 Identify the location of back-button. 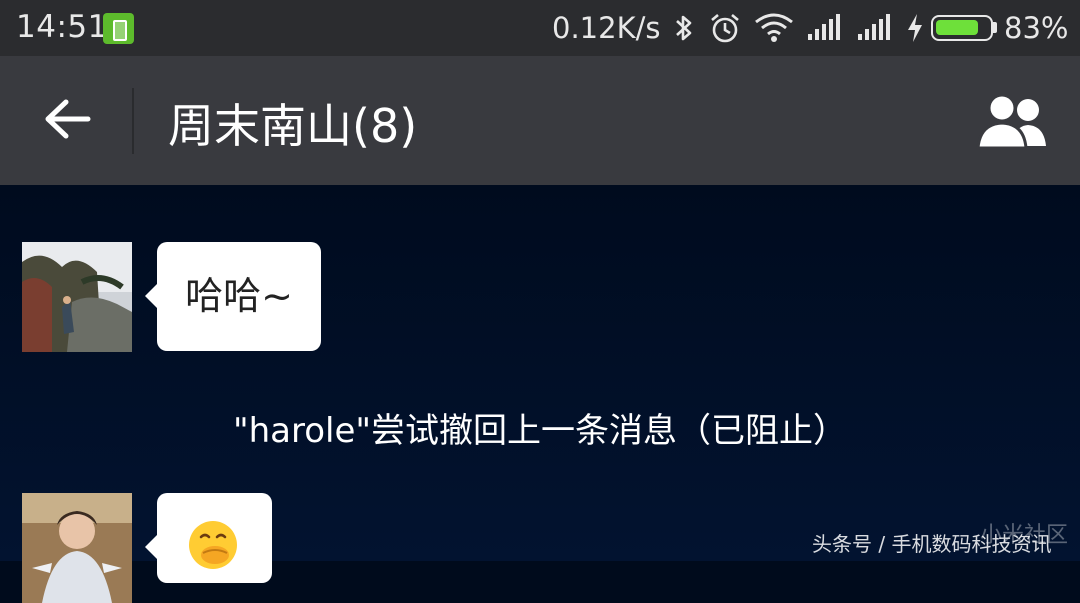
(67, 119).